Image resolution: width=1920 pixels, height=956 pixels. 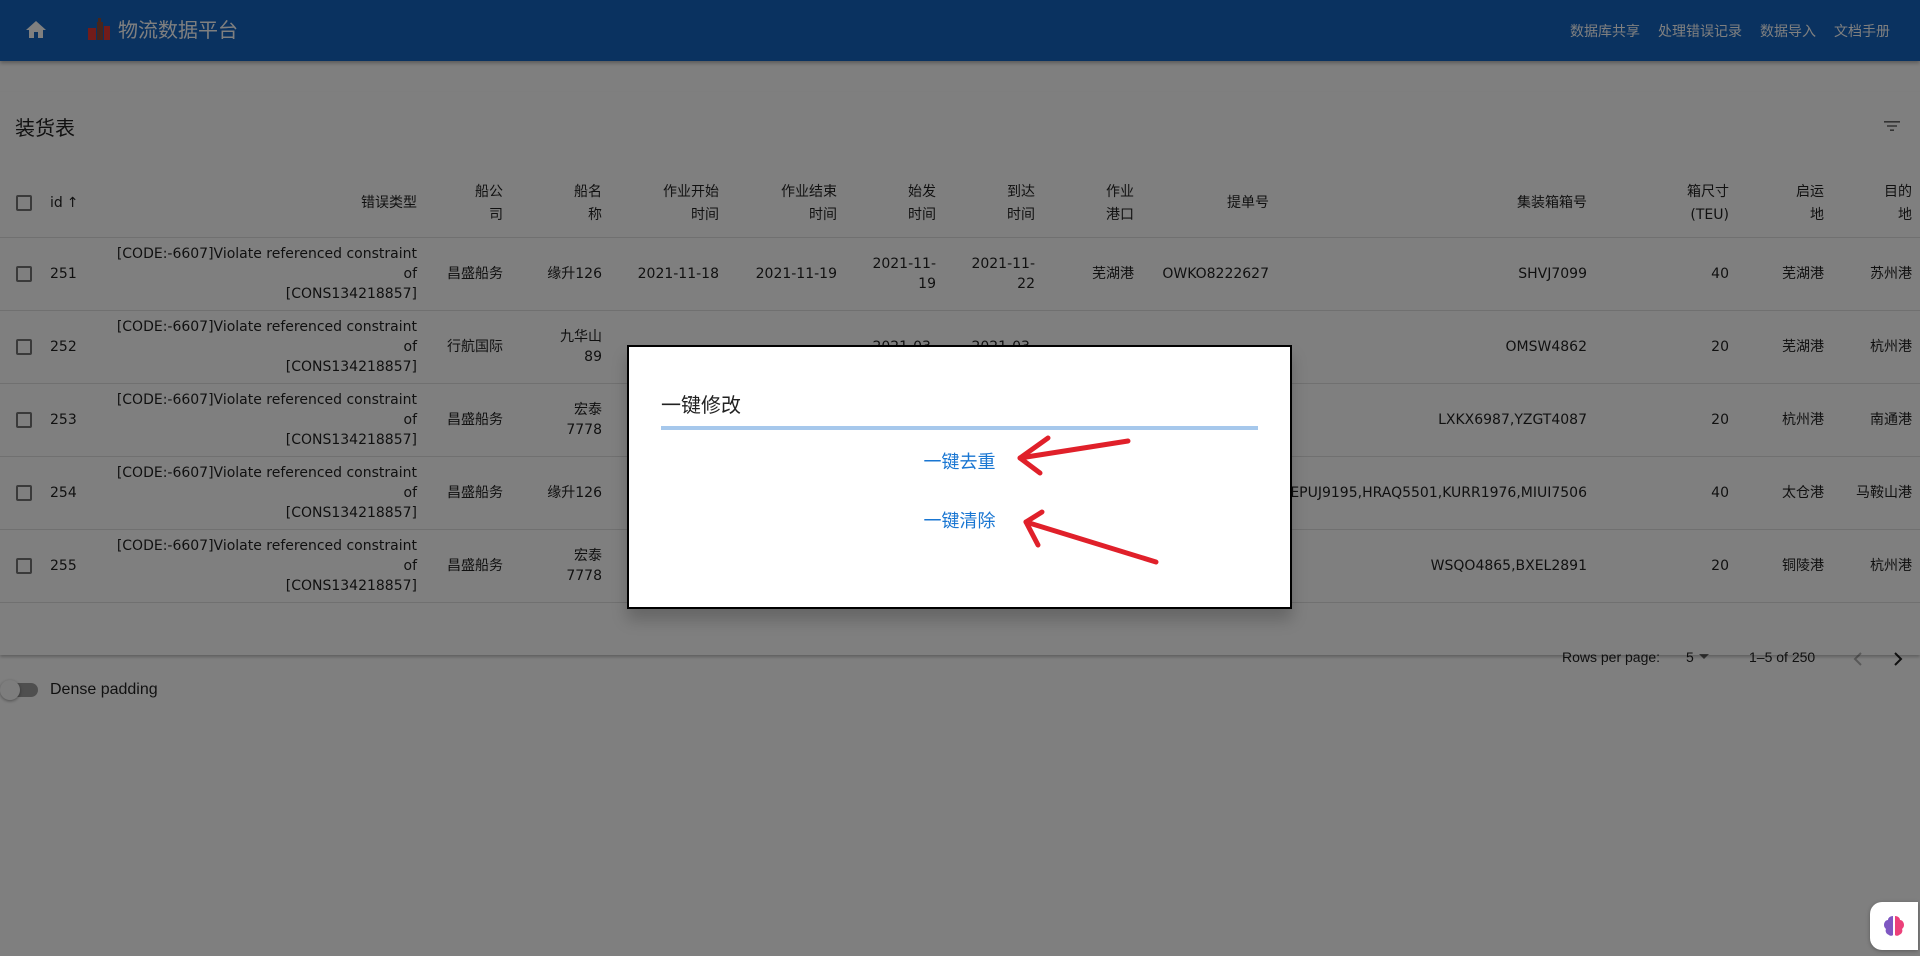 What do you see at coordinates (959, 428) in the screenshot?
I see `dialog-divider` at bounding box center [959, 428].